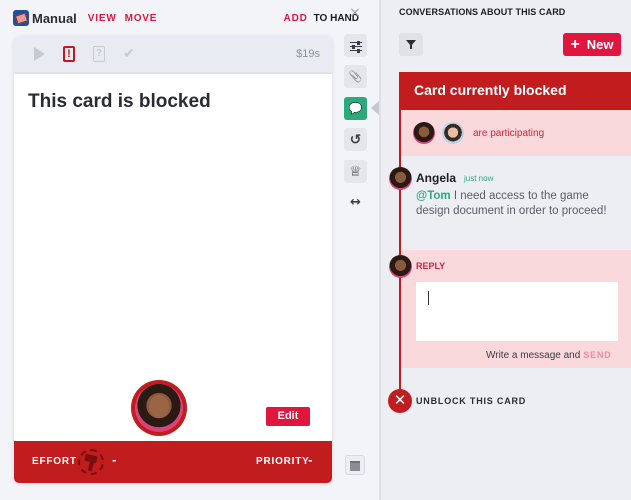  Describe the element at coordinates (533, 355) in the screenshot. I see `reply-hint-text: Write a message and` at that location.